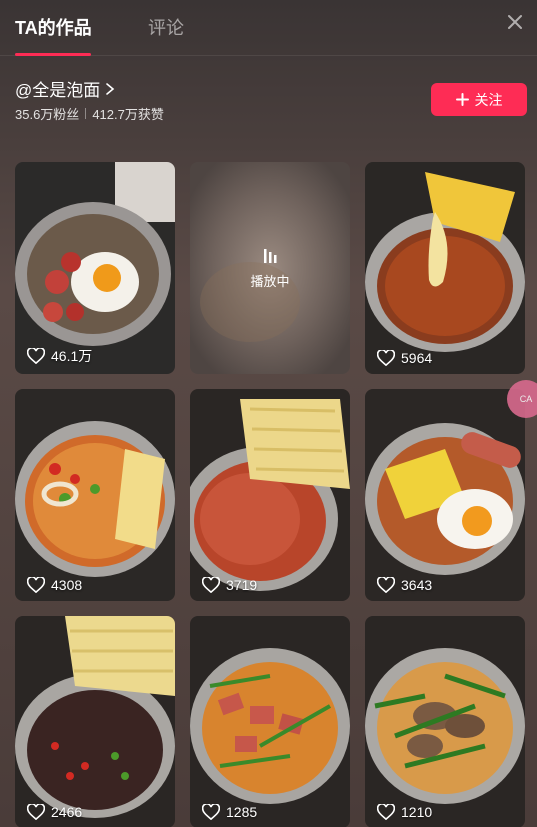 The width and height of the screenshot is (537, 827). Describe the element at coordinates (166, 27) in the screenshot. I see `tab-comments: 评论` at that location.